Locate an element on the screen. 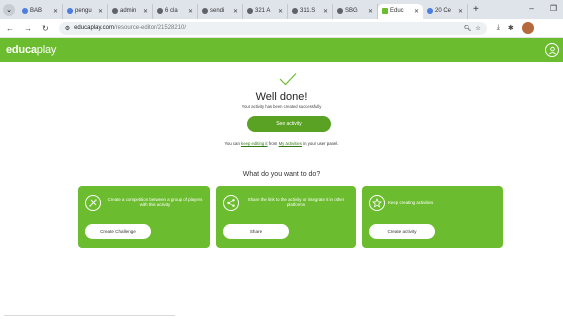 The height and width of the screenshot is (319, 563). browser-tab: 6 cla ✕ is located at coordinates (175, 11).